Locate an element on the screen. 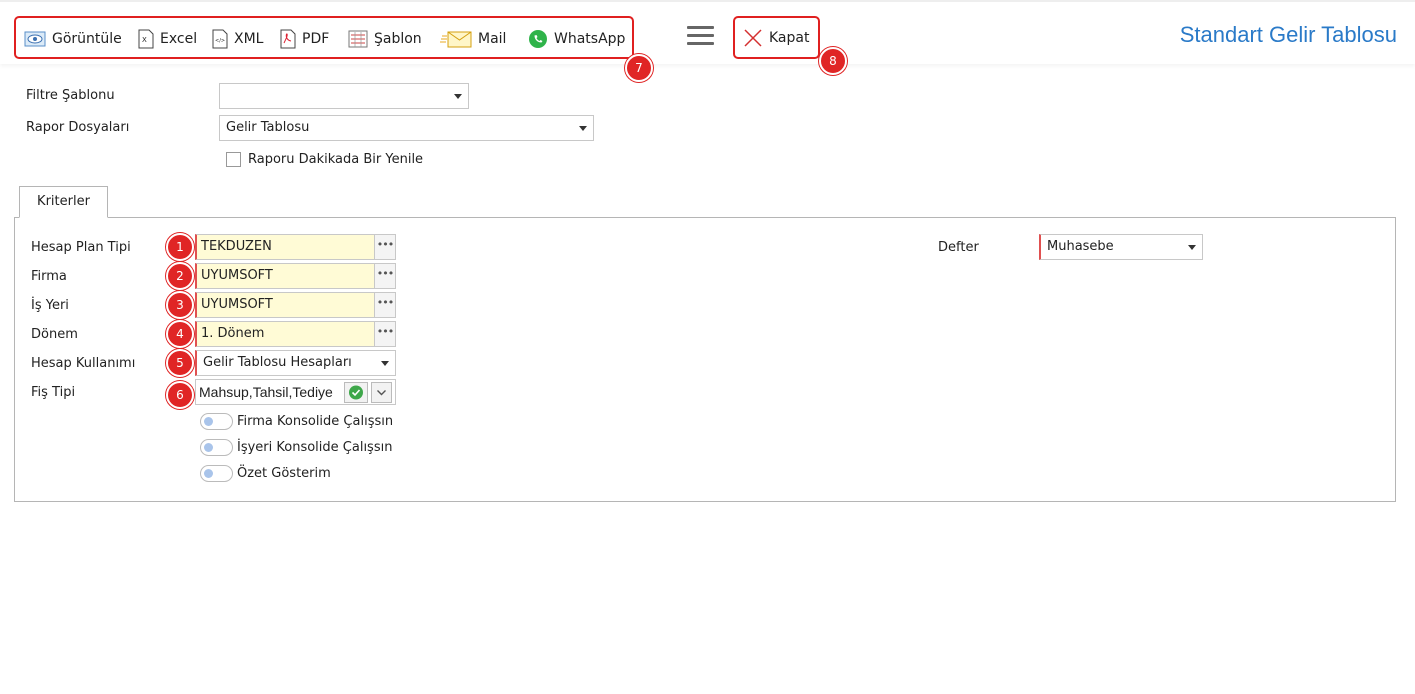 This screenshot has width=1415, height=694. excel-file-icon: X is located at coordinates (146, 39).